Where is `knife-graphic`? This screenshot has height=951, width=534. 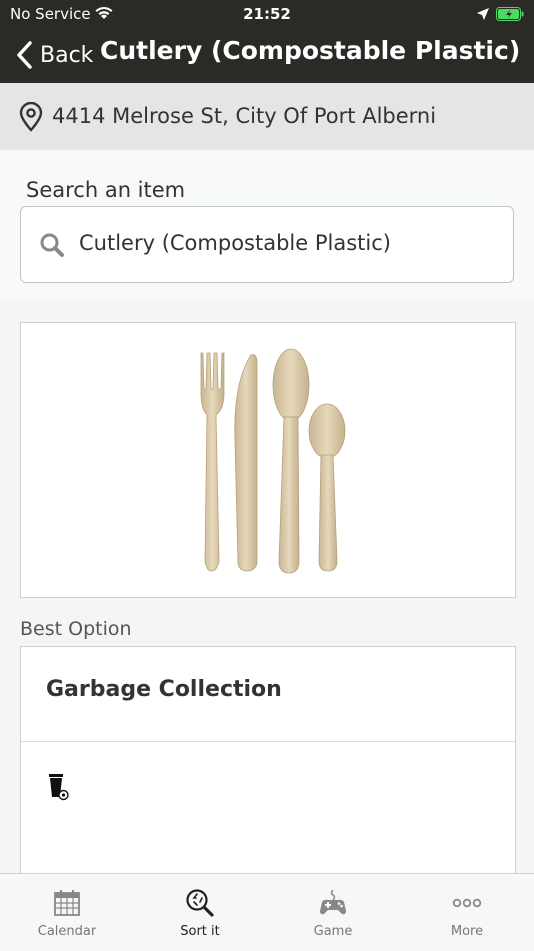
knife-graphic is located at coordinates (246, 463).